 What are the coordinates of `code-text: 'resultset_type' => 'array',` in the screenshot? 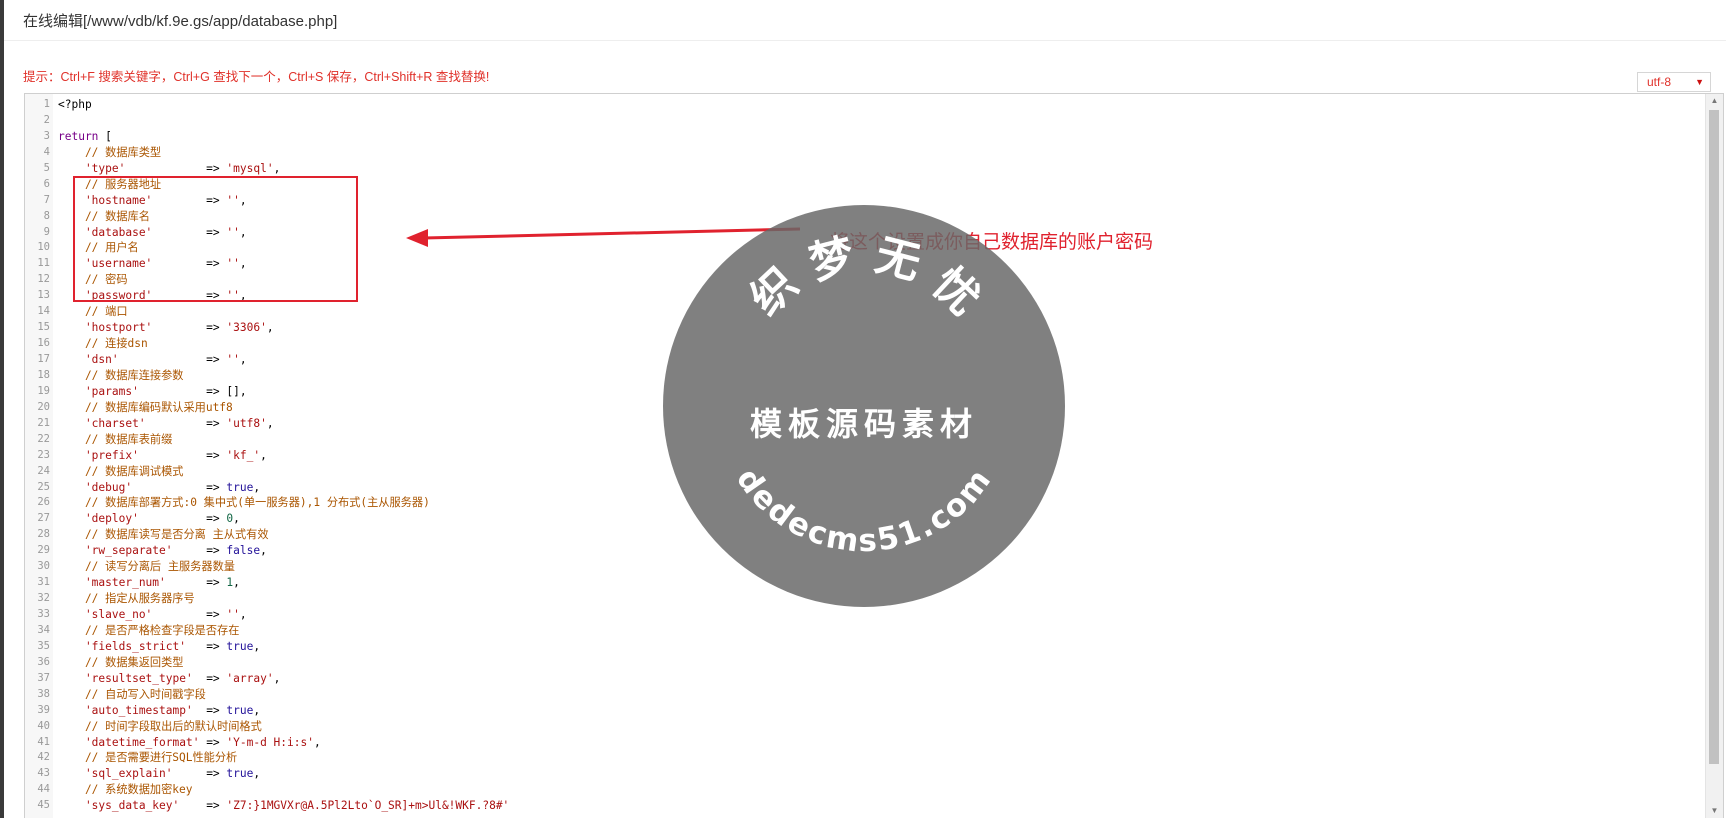 It's located at (169, 679).